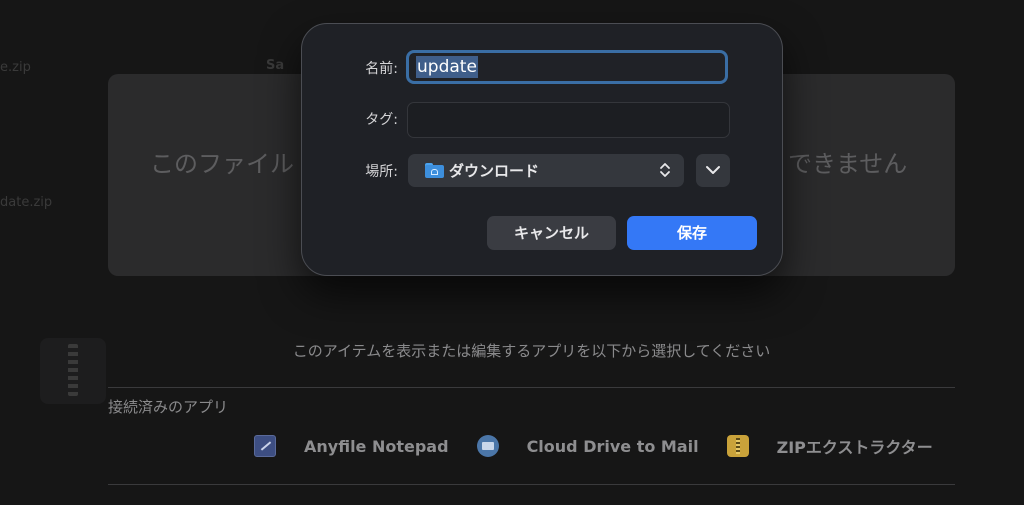 This screenshot has height=505, width=1024. I want to click on notepad-icon, so click(265, 446).